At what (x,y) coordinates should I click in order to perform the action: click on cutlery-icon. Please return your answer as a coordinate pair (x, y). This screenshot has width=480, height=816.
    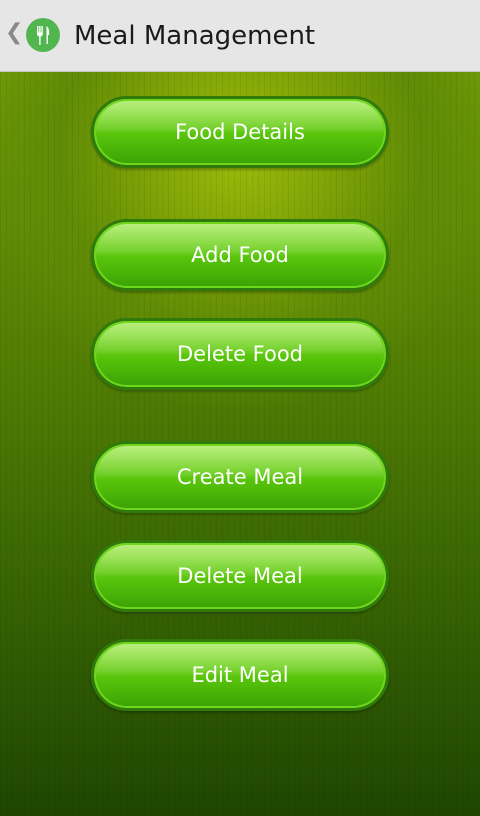
    Looking at the image, I should click on (43, 35).